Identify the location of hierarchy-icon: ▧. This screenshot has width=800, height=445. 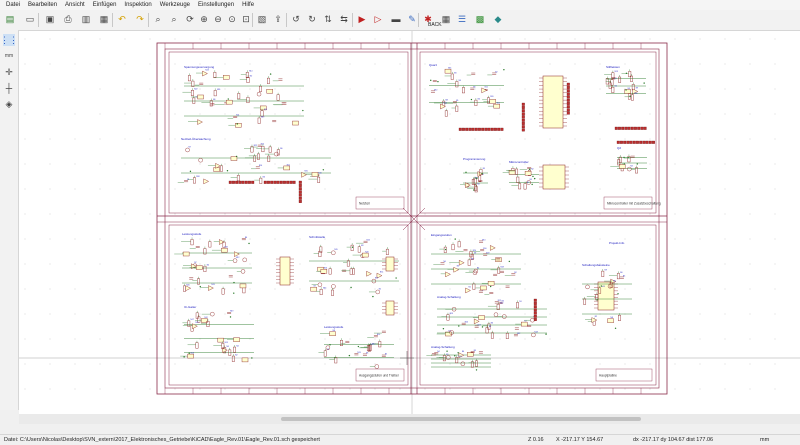
(262, 19).